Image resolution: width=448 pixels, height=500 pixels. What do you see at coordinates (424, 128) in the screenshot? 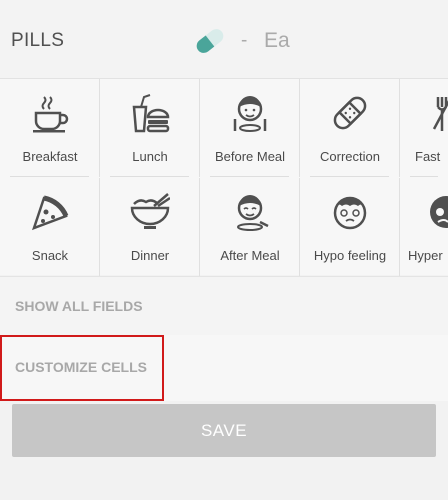
I see `cell-fast: Fast` at bounding box center [424, 128].